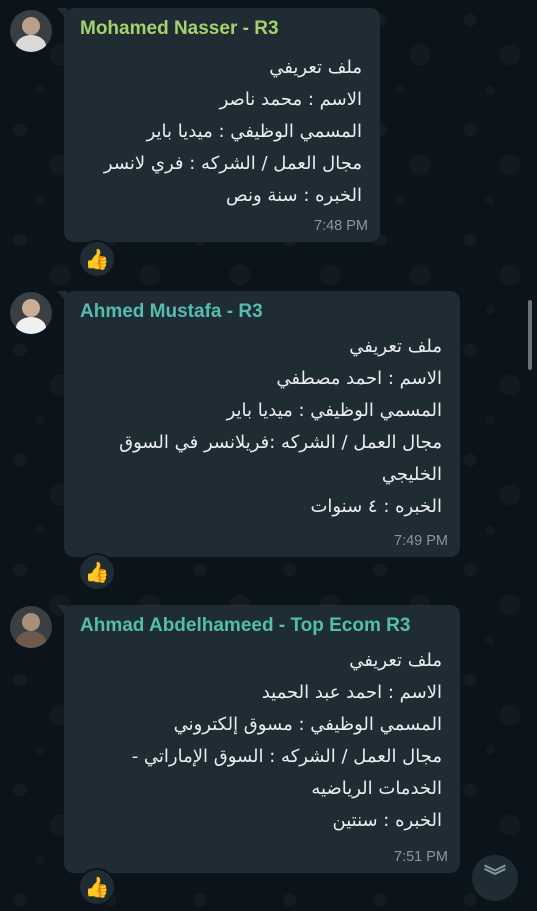 Image resolution: width=537 pixels, height=911 pixels. I want to click on double-chevron-down-icon: ︾, so click(494, 877).